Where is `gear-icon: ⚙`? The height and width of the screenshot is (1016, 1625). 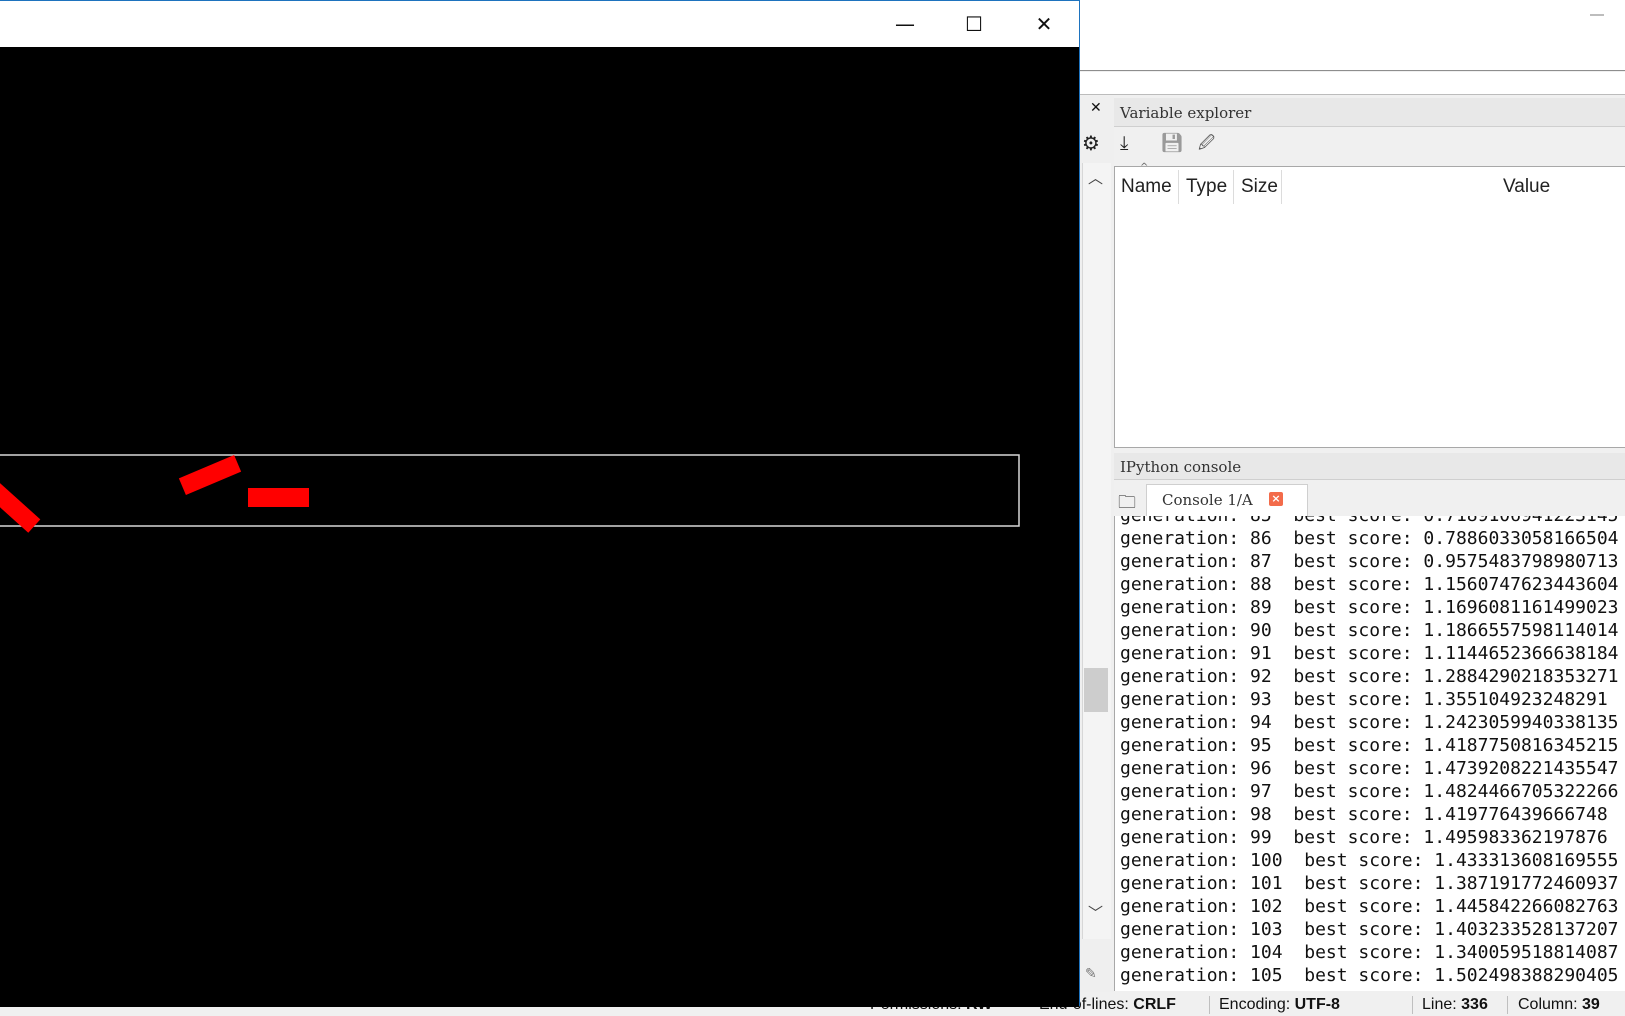
gear-icon: ⚙ is located at coordinates (1091, 143).